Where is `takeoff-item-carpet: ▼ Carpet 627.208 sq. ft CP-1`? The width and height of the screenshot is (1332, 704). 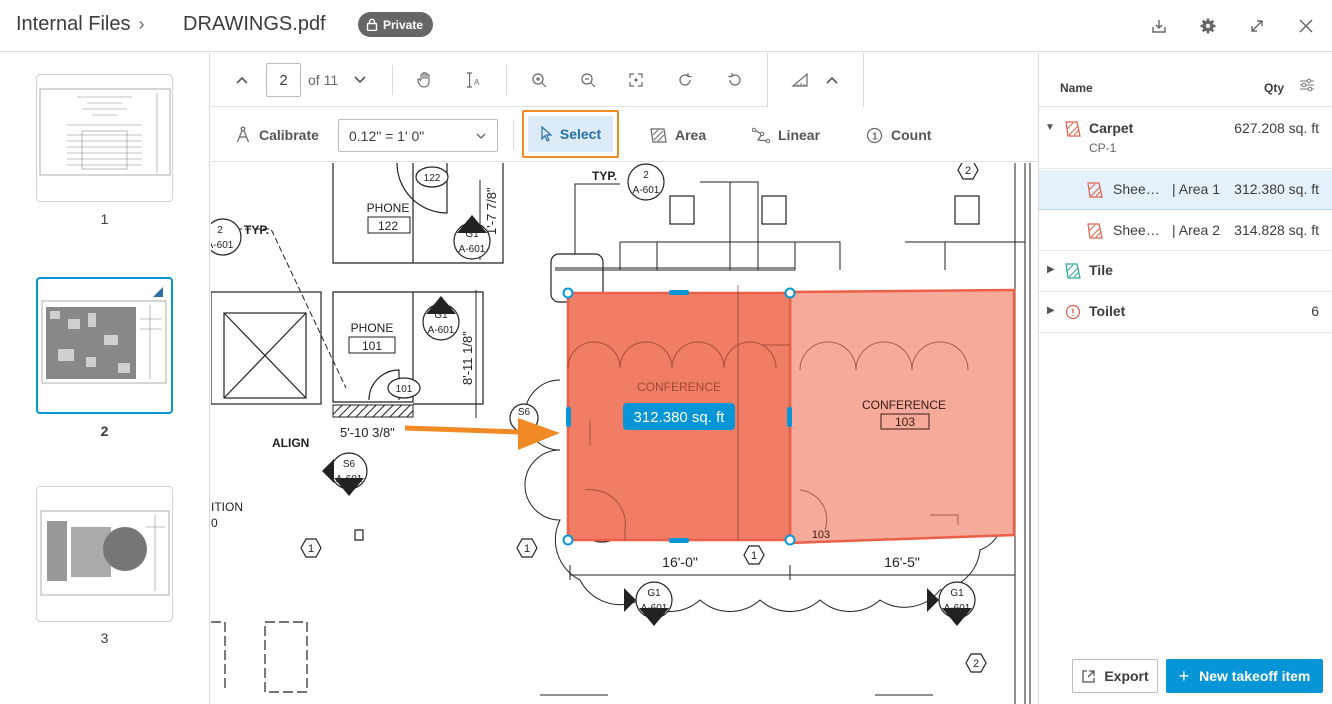
takeoff-item-carpet: ▼ Carpet 627.208 sq. ft CP-1 is located at coordinates (1185, 138).